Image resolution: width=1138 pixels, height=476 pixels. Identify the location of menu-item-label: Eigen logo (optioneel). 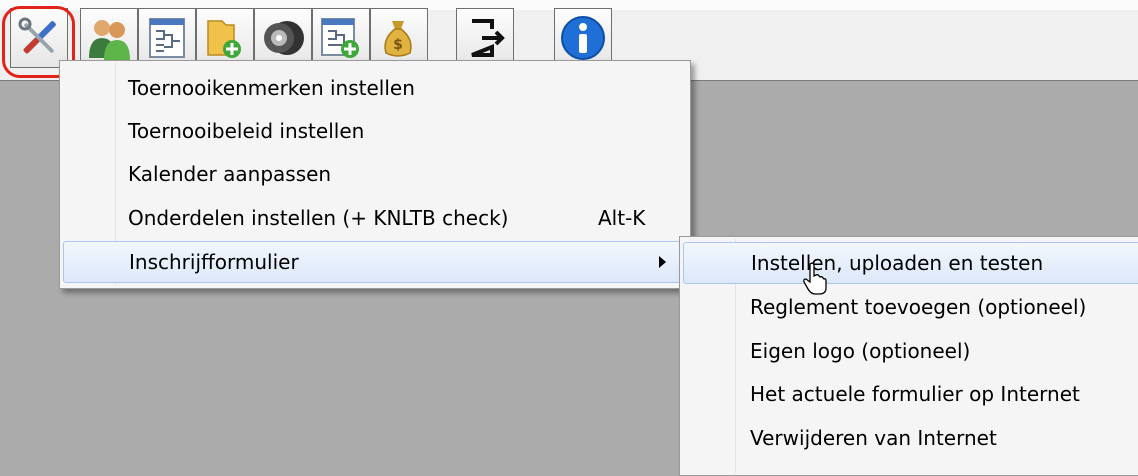
(860, 351).